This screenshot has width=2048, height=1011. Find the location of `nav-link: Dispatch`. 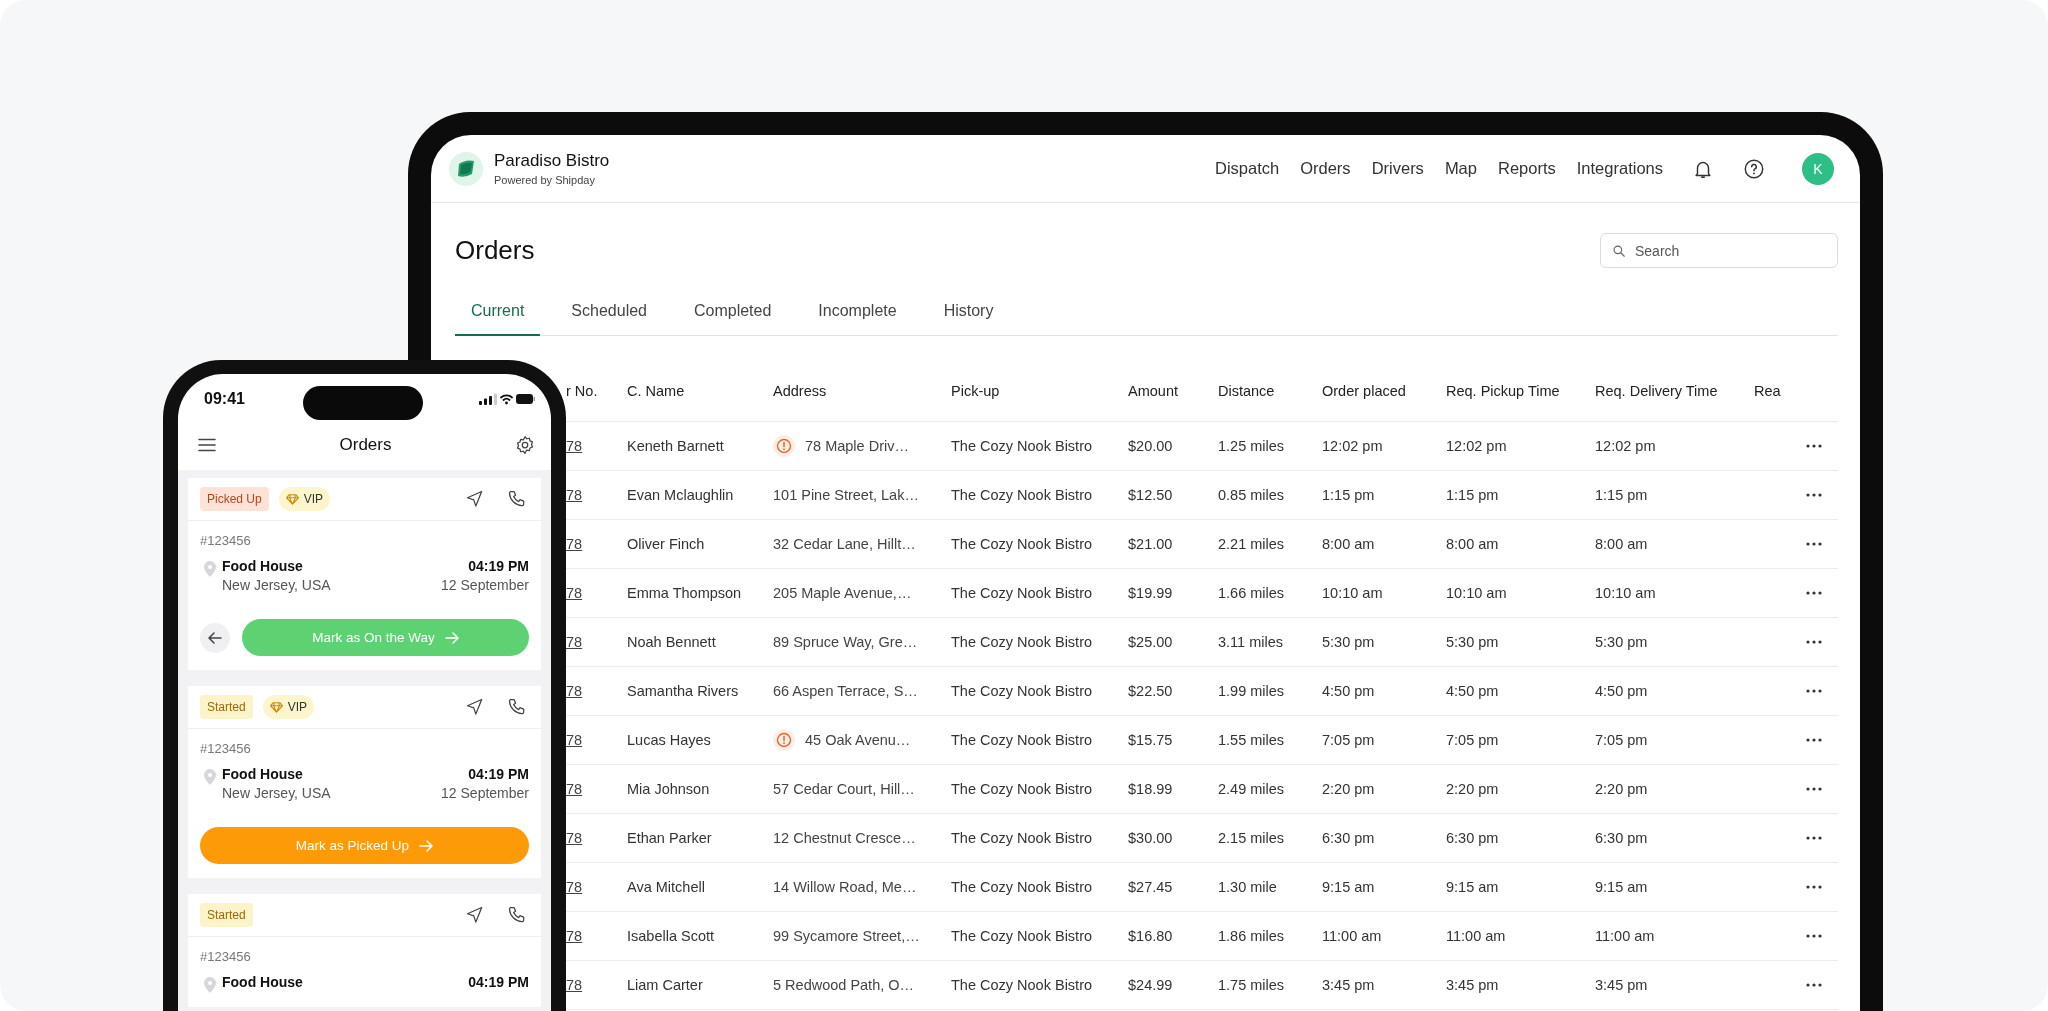

nav-link: Dispatch is located at coordinates (1247, 168).